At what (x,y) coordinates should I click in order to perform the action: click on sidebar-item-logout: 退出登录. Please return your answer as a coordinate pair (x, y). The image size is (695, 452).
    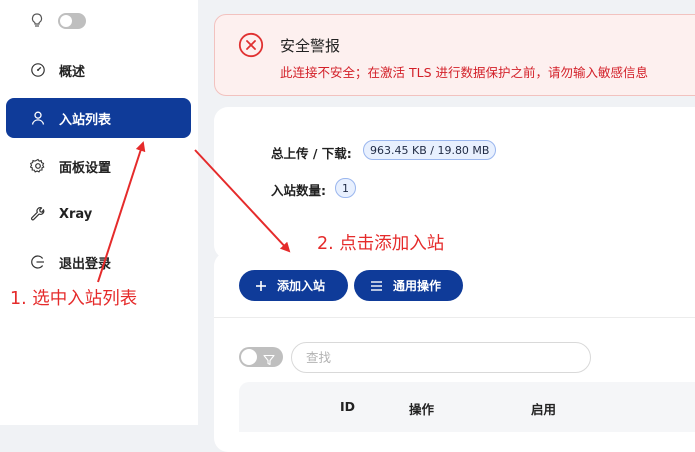
    Looking at the image, I should click on (98, 262).